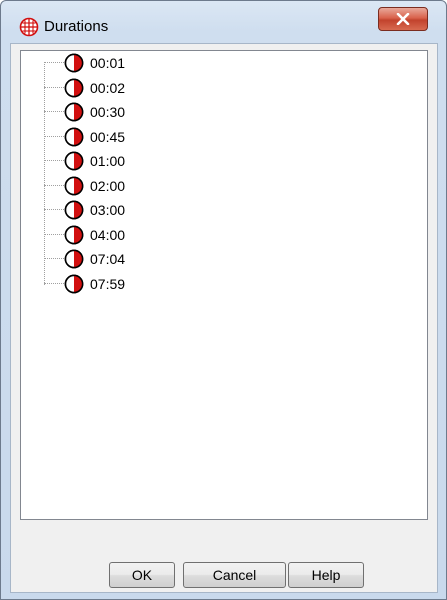 Image resolution: width=447 pixels, height=600 pixels. What do you see at coordinates (144, 88) in the screenshot?
I see `tree-item: 00:02` at bounding box center [144, 88].